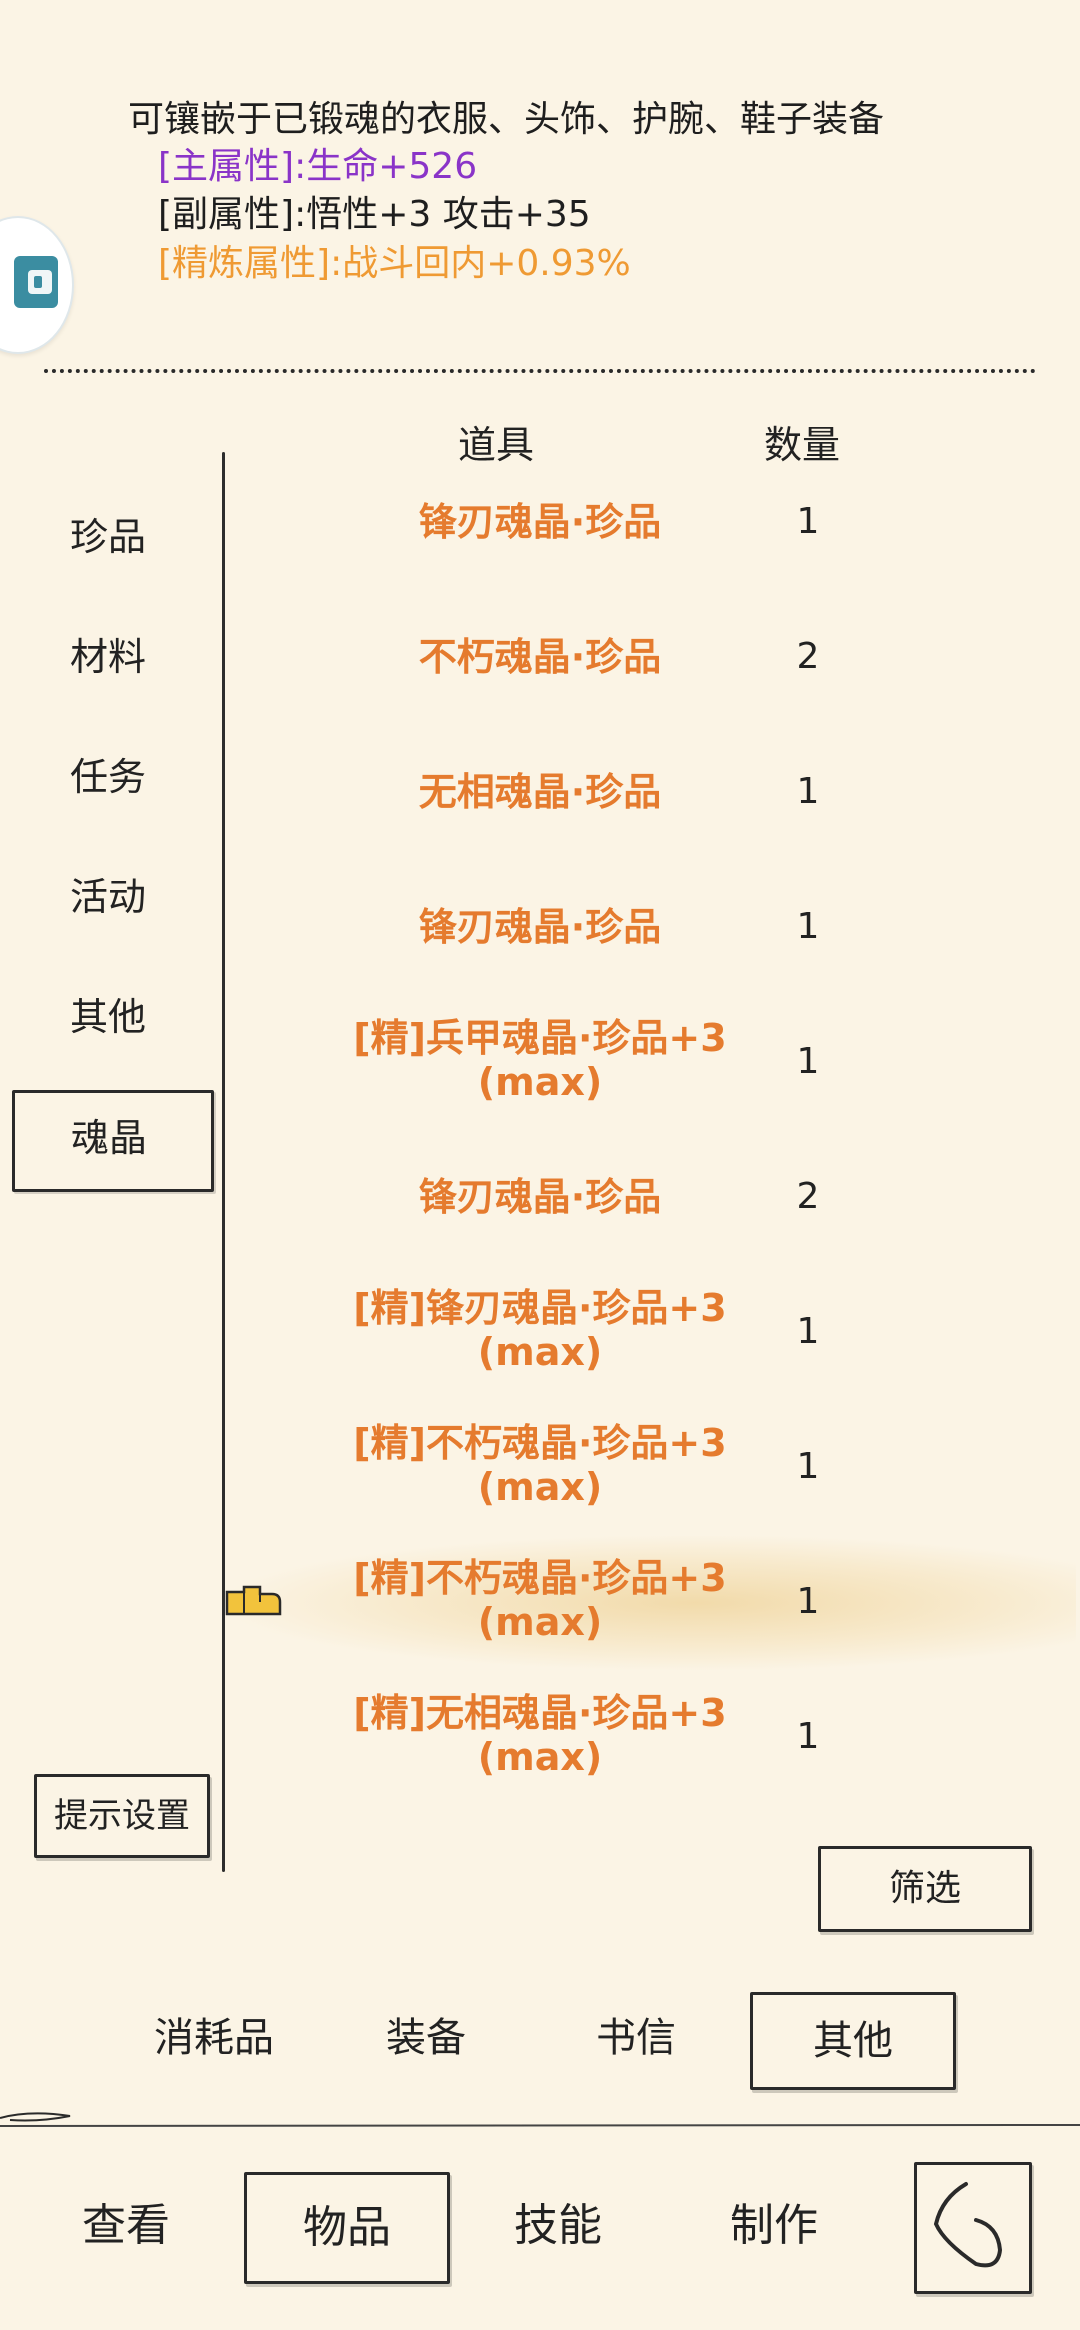 This screenshot has width=1080, height=2330. Describe the element at coordinates (108, 897) in the screenshot. I see `category-events: 活动` at that location.